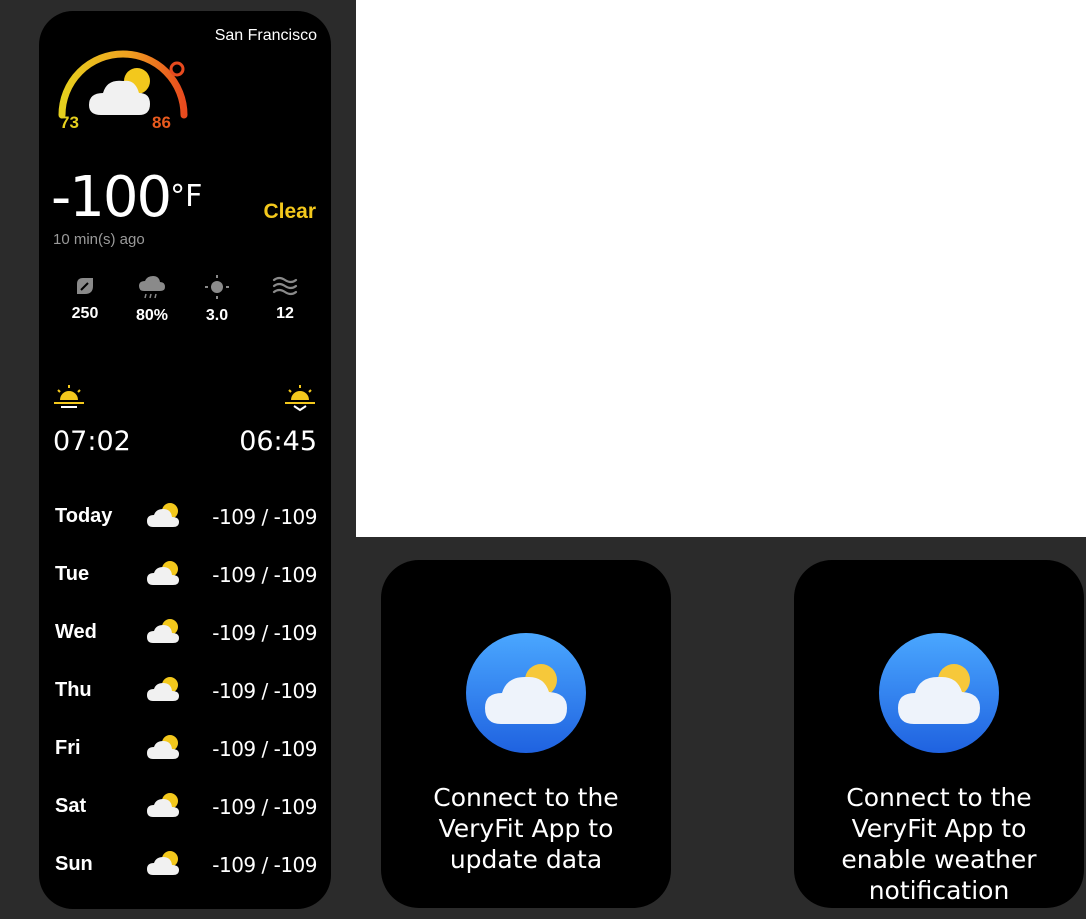 This screenshot has width=1086, height=919. What do you see at coordinates (285, 299) in the screenshot?
I see `stat-wind: 12` at bounding box center [285, 299].